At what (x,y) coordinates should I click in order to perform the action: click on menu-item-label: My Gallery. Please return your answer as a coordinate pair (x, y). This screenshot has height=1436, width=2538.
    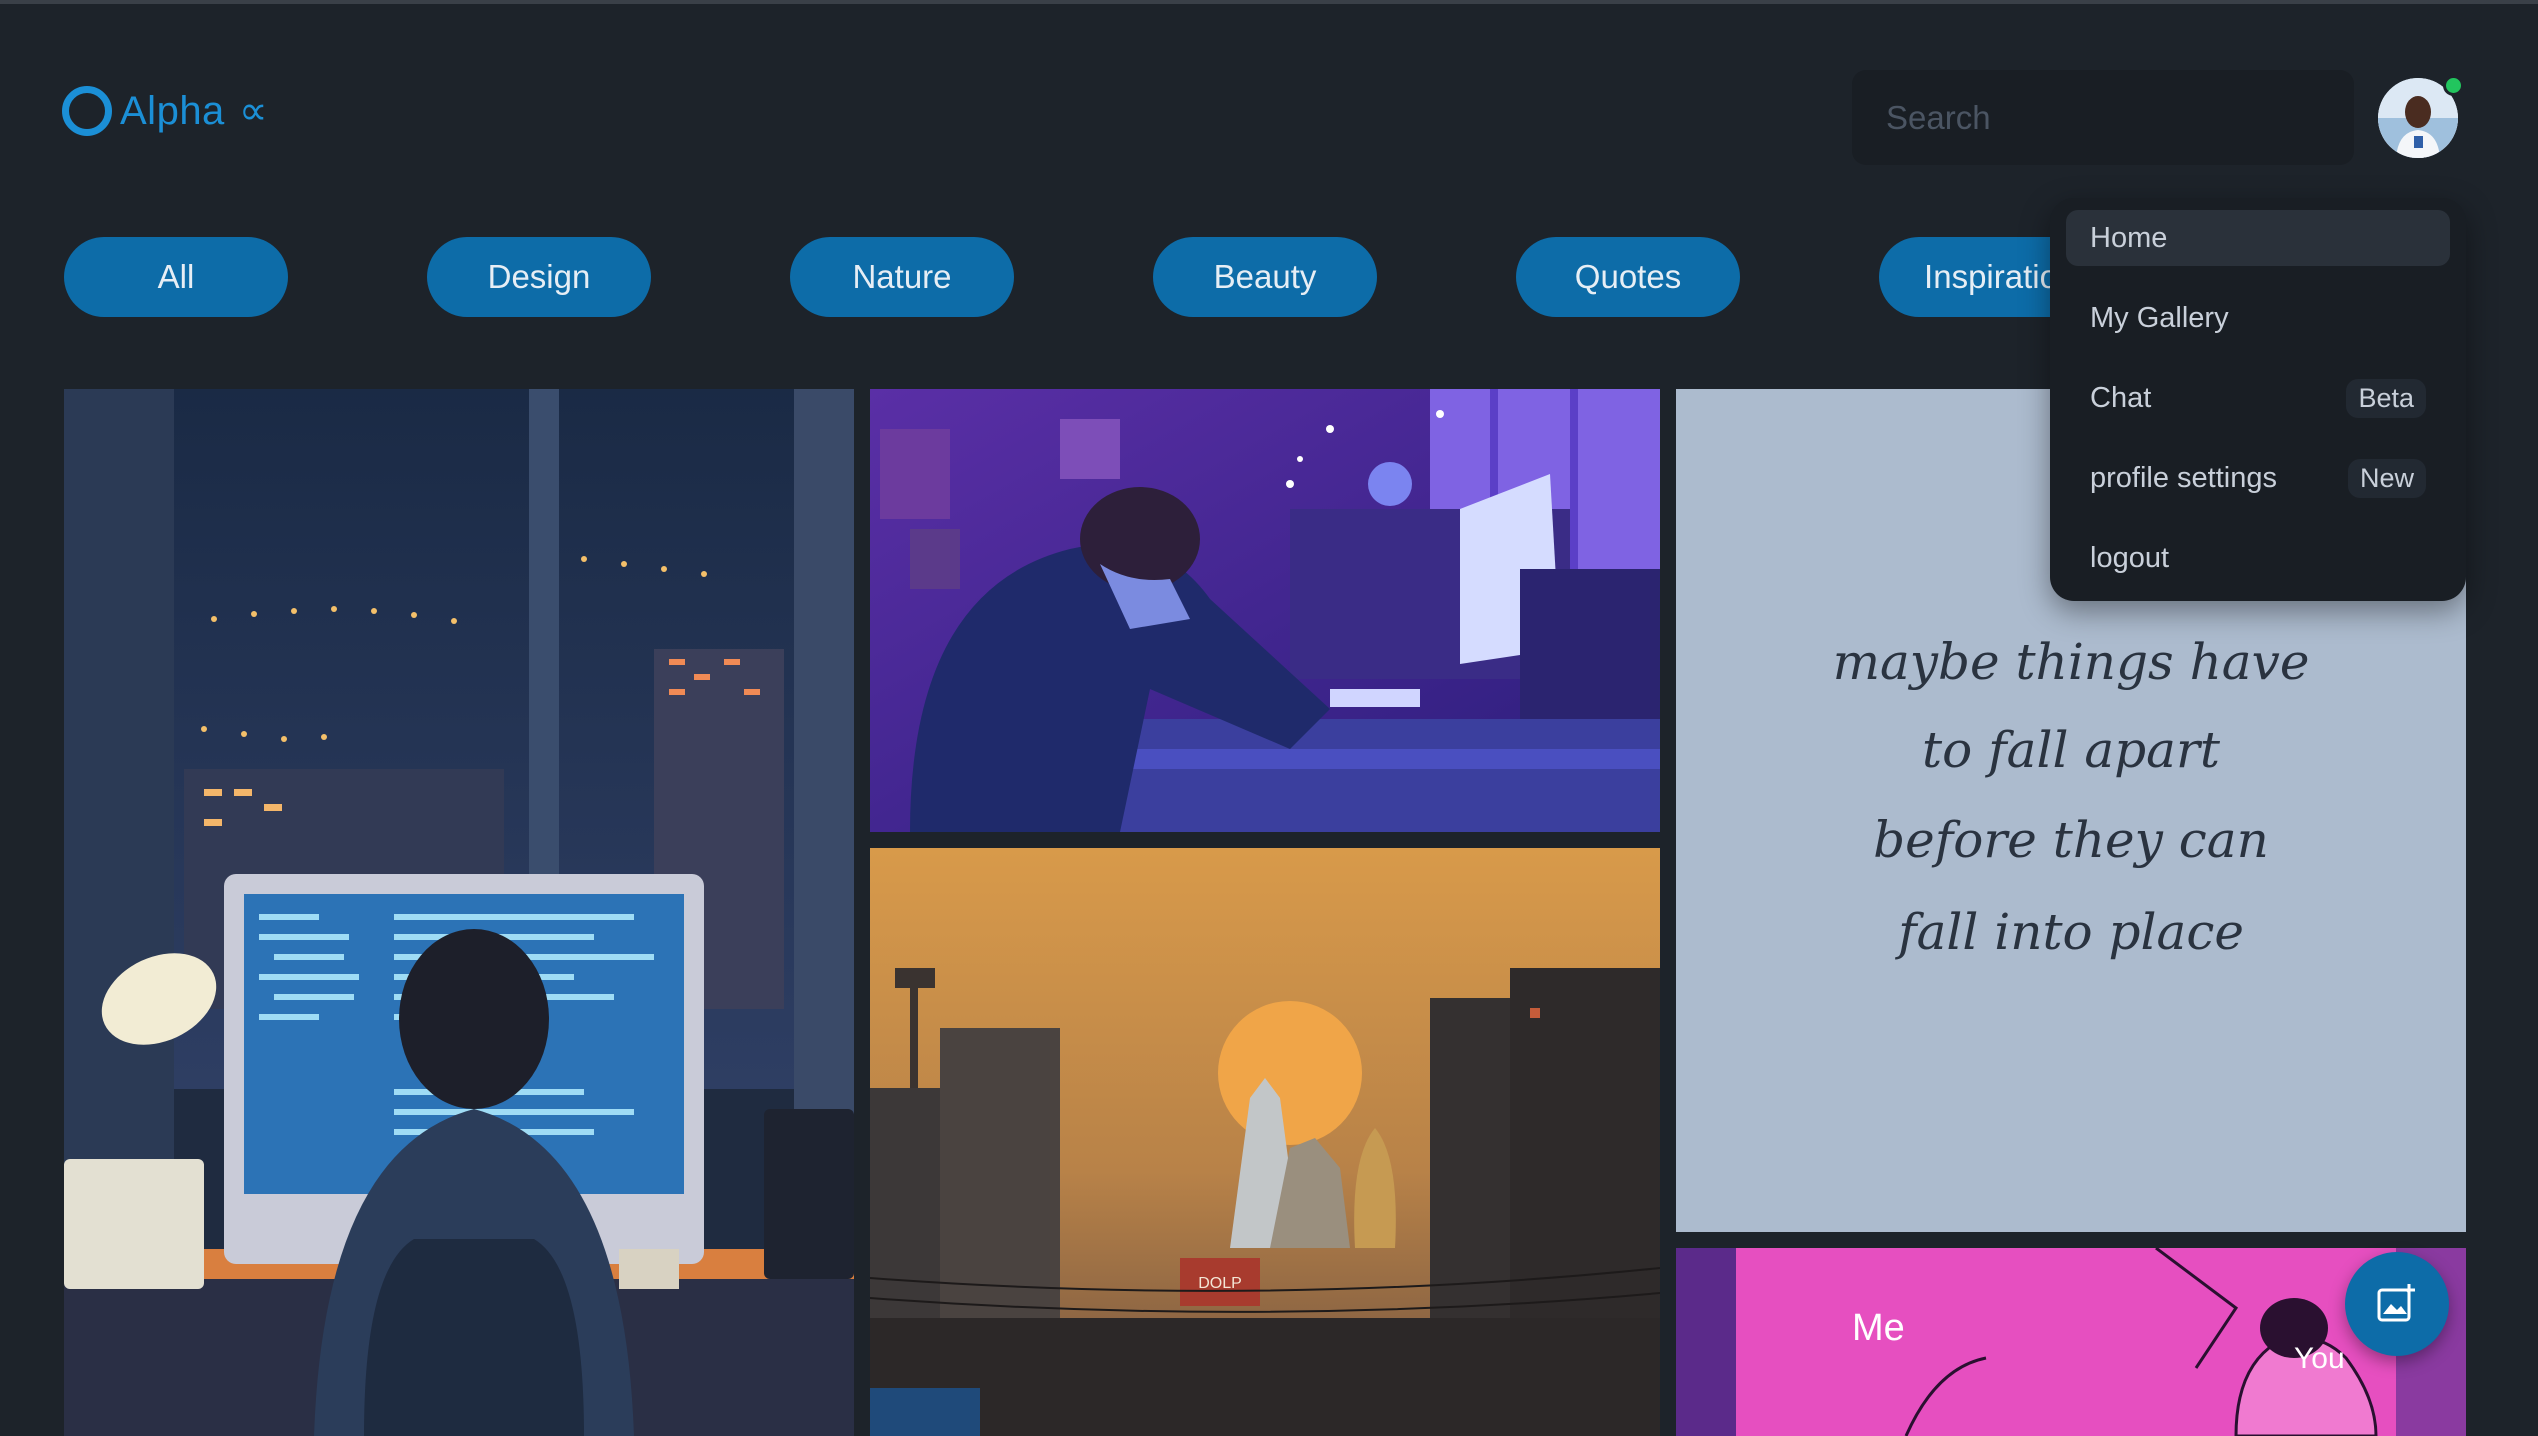
    Looking at the image, I should click on (2159, 317).